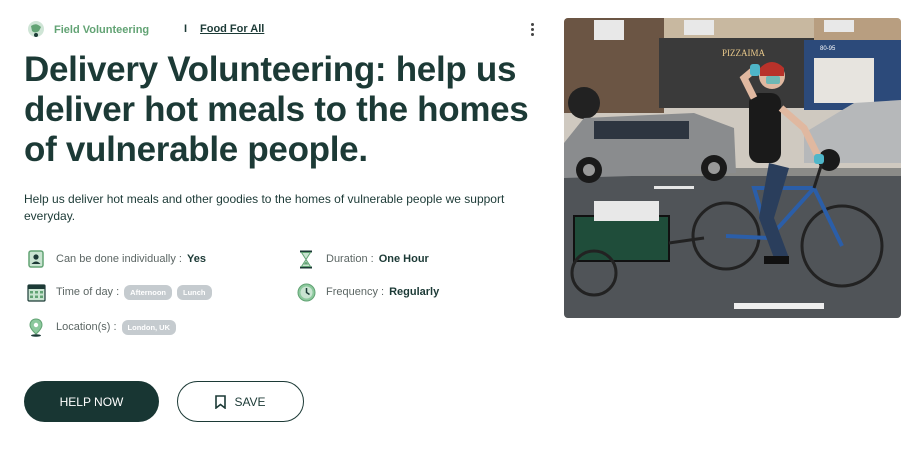 This screenshot has height=452, width=918. What do you see at coordinates (355, 292) in the screenshot?
I see `attribute-label: Frequency :` at bounding box center [355, 292].